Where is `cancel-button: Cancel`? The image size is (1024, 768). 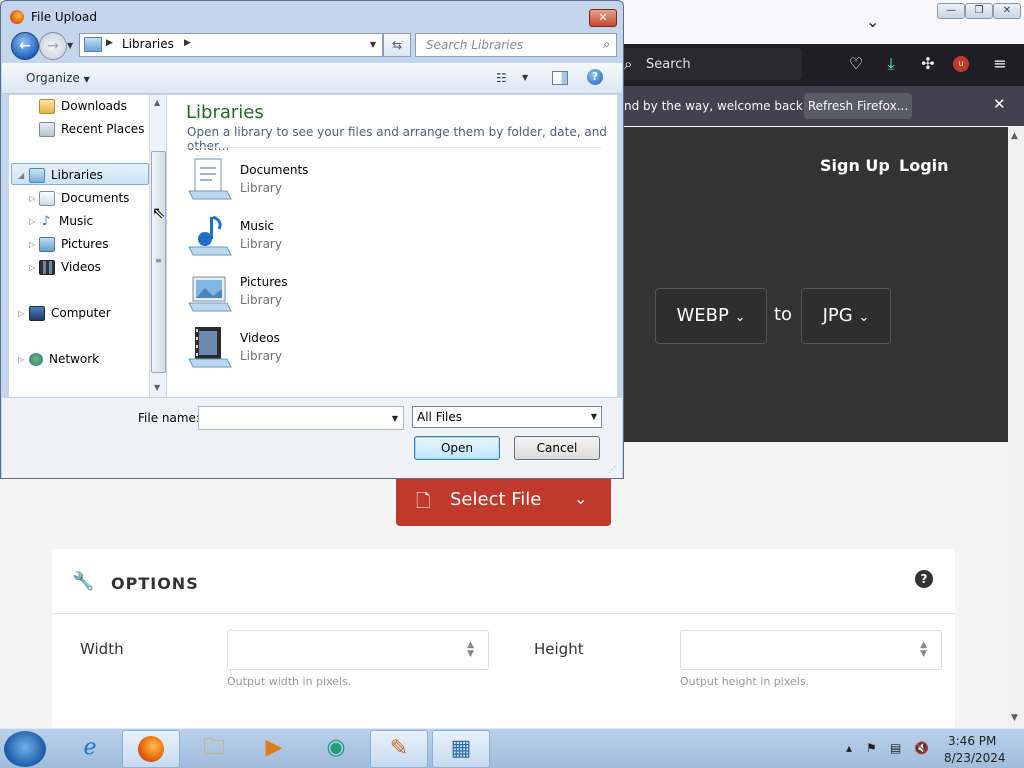 cancel-button: Cancel is located at coordinates (557, 448).